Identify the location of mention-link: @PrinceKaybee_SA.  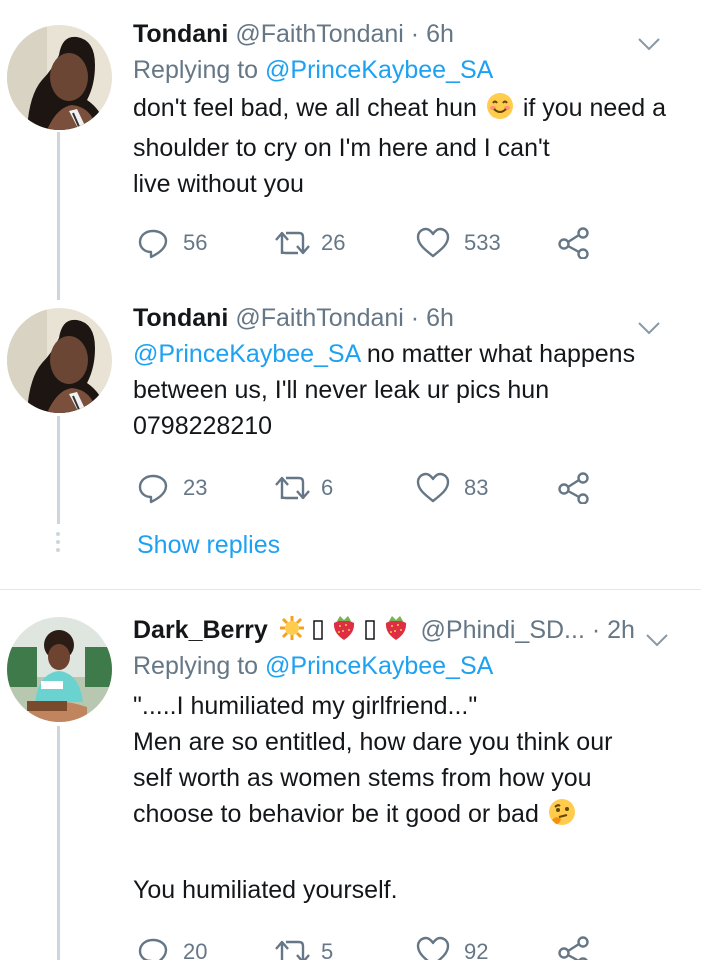
(246, 354).